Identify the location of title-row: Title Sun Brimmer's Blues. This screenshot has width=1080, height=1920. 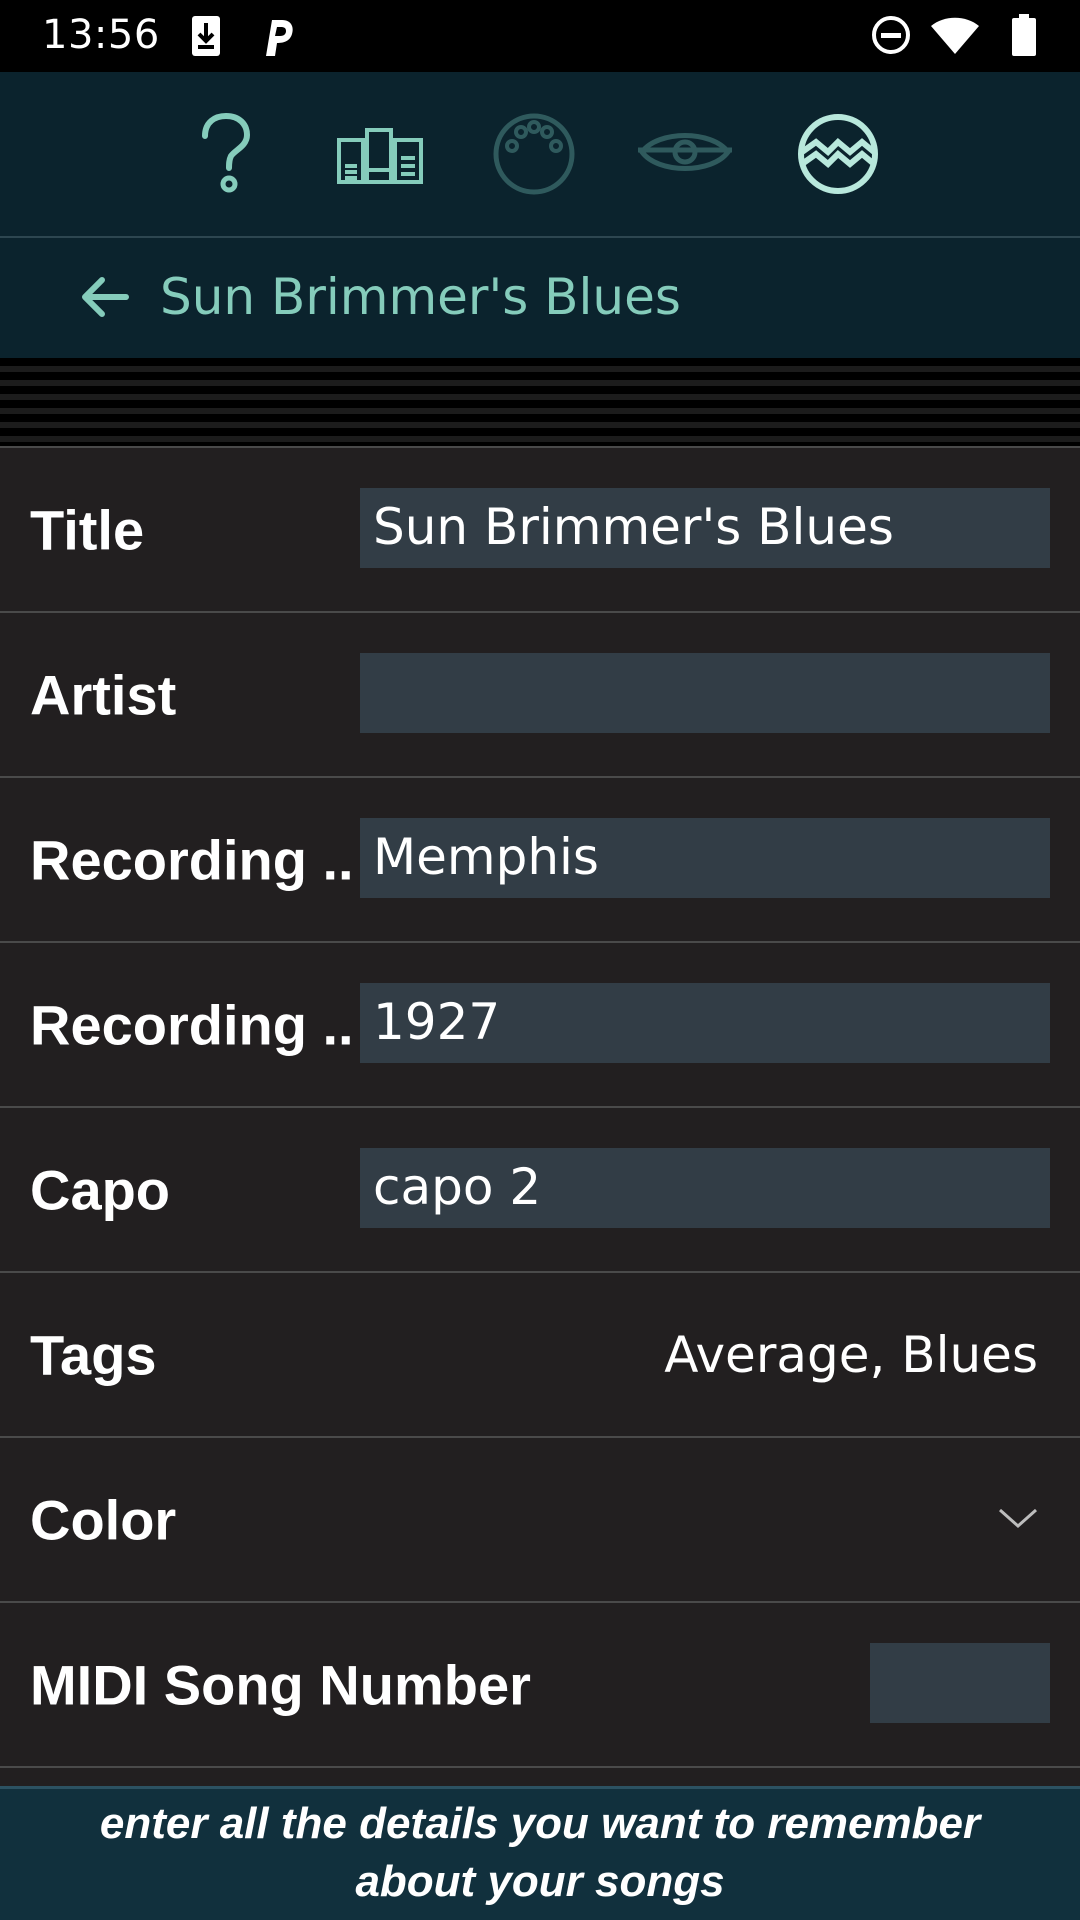
(540, 528).